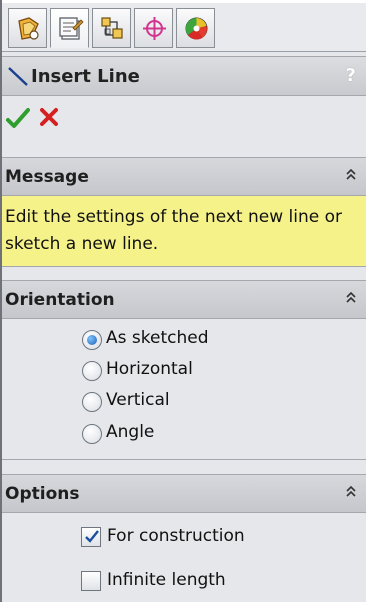 The width and height of the screenshot is (366, 602). I want to click on property-manager-icon, so click(71, 28).